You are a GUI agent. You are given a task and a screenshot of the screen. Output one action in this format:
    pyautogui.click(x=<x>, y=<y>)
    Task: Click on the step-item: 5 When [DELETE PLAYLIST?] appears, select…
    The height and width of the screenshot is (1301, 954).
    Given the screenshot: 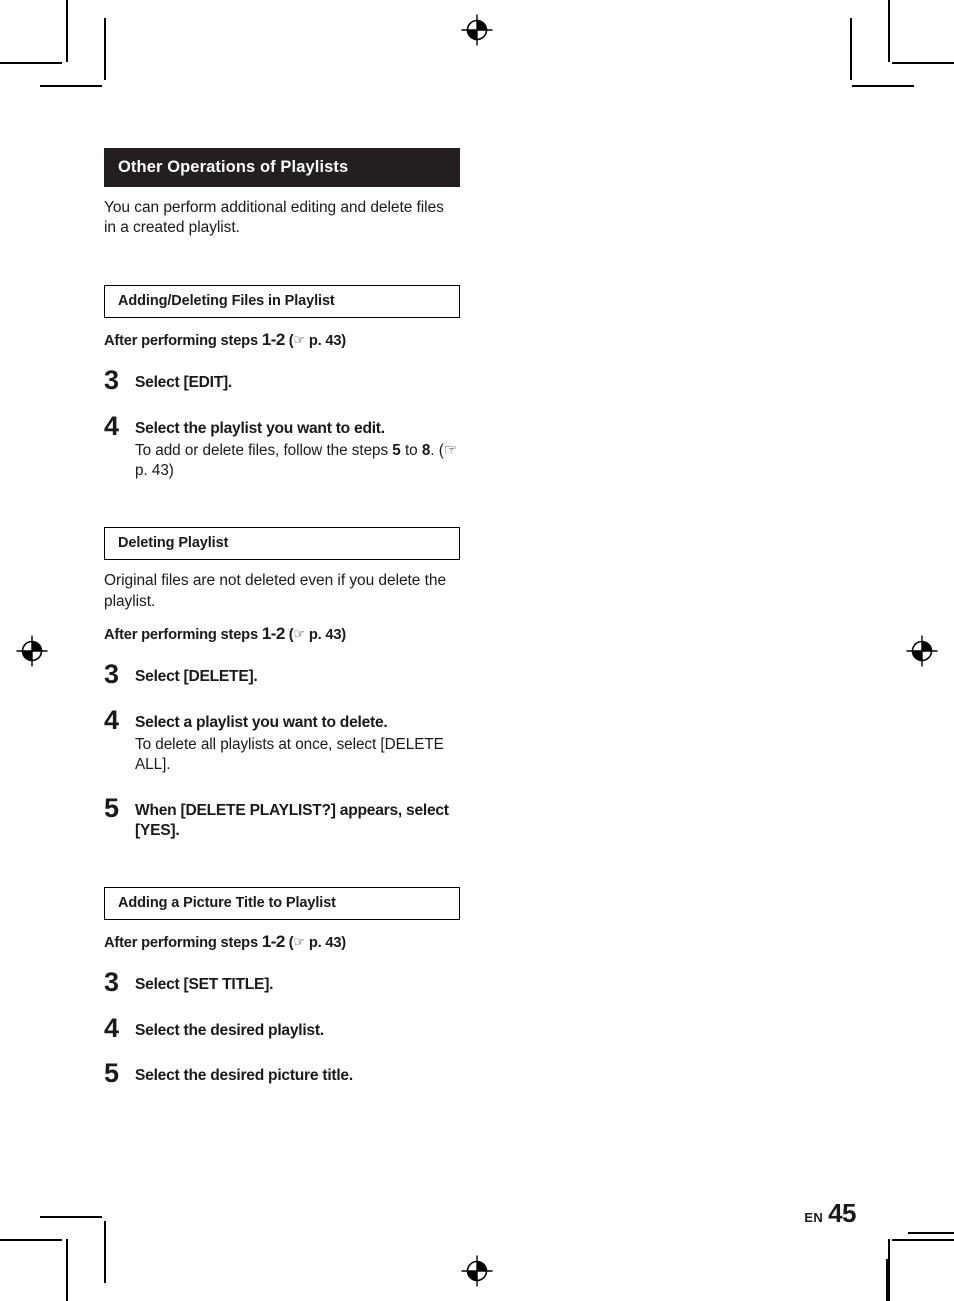 What is the action you would take?
    pyautogui.click(x=282, y=817)
    